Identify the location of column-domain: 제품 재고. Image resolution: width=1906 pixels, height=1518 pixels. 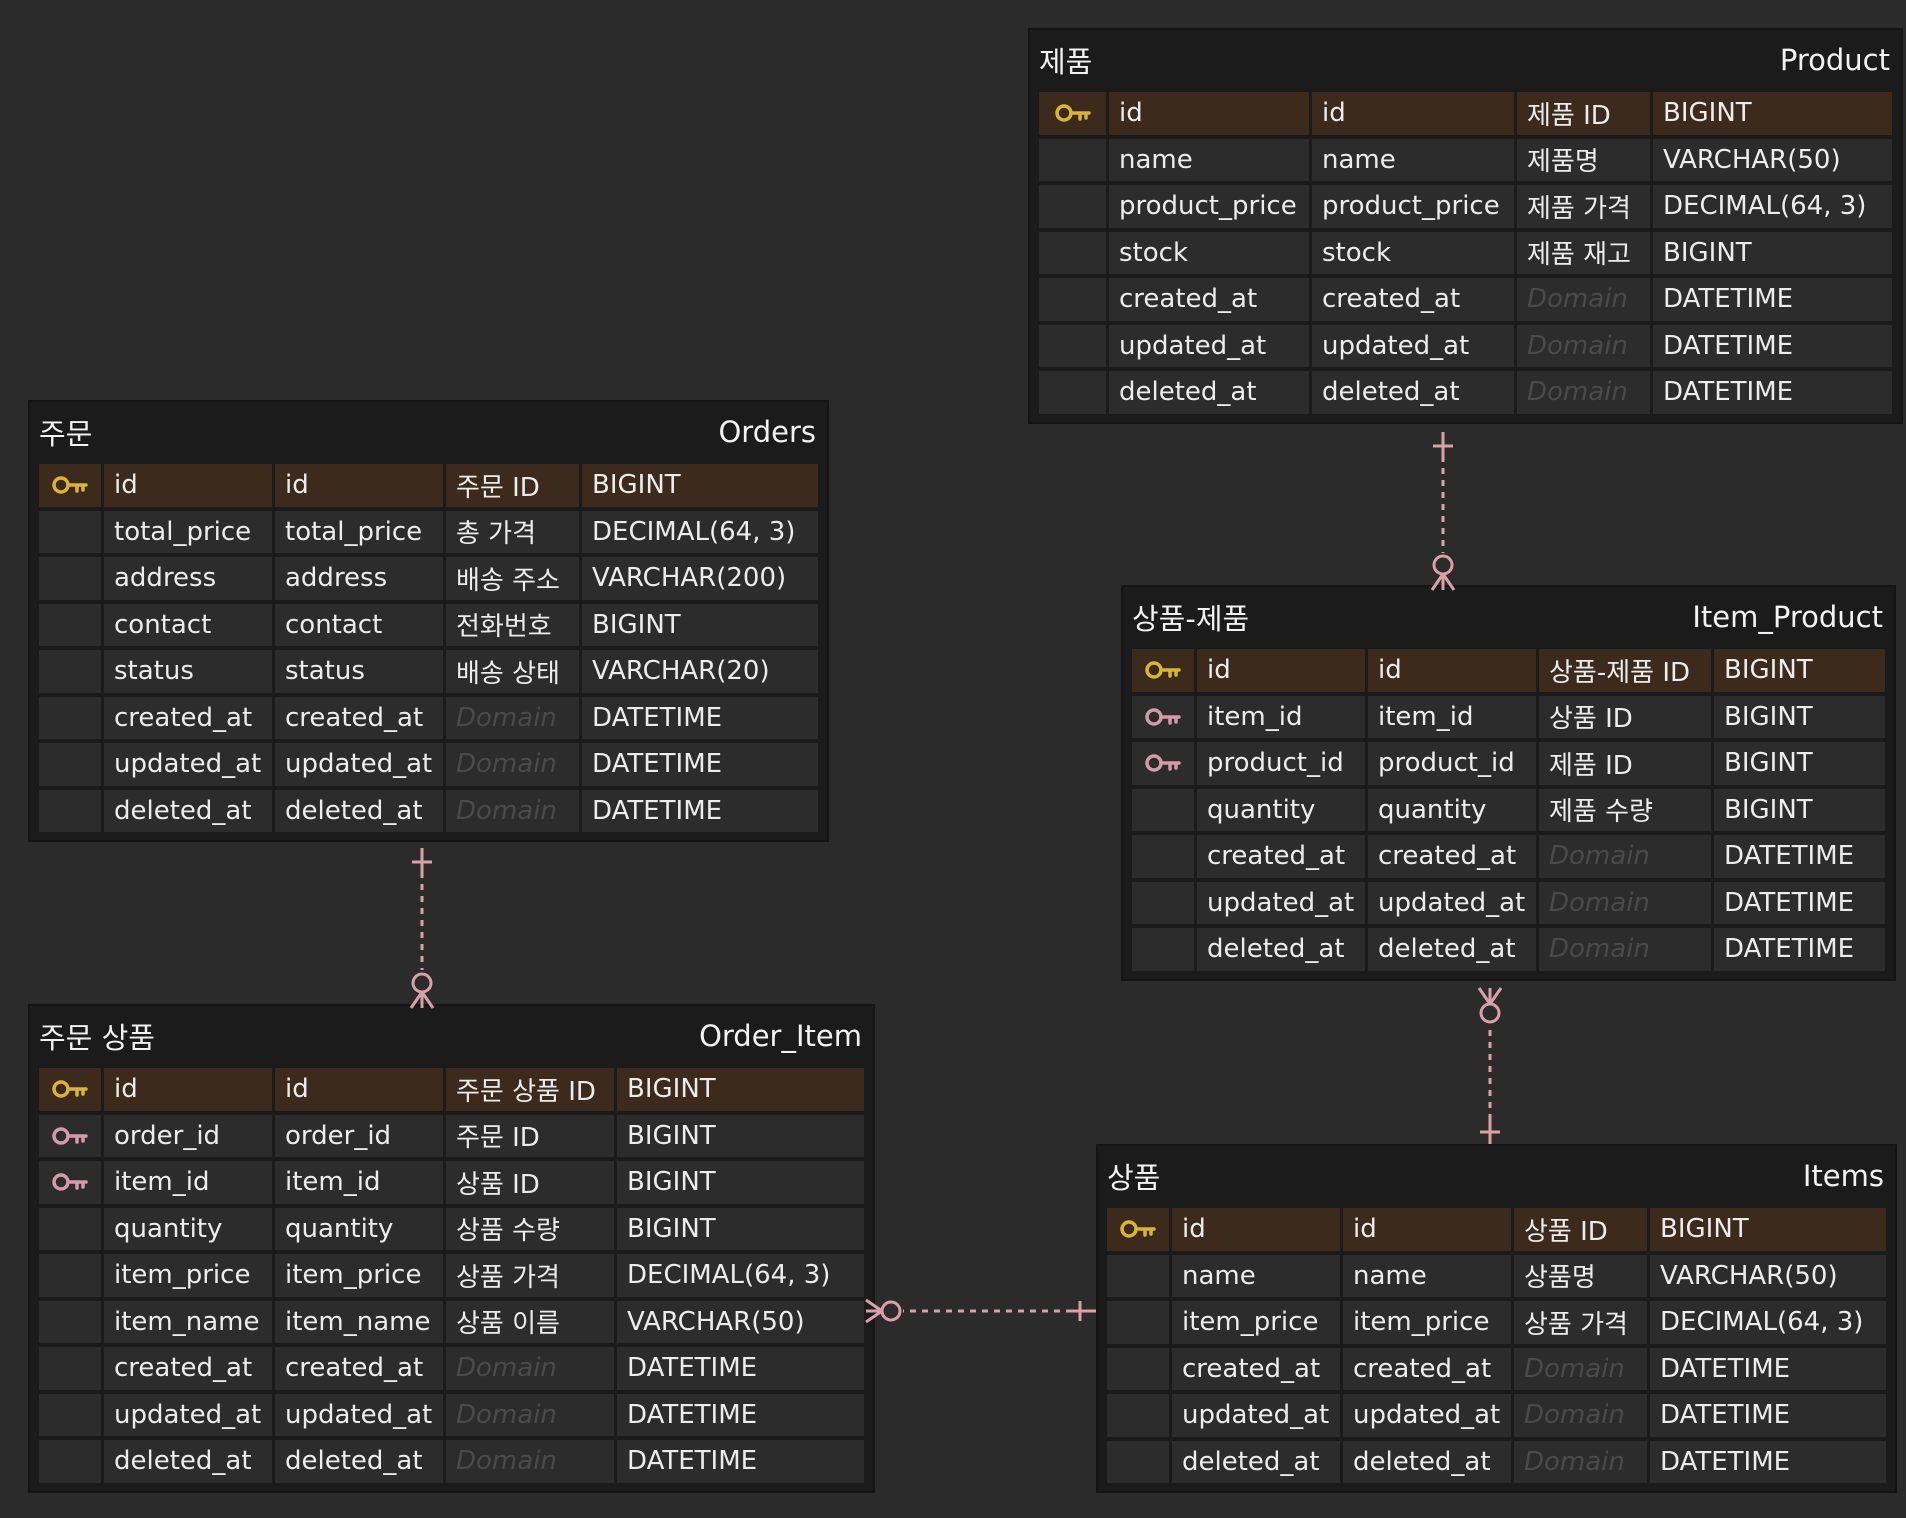
(1583, 252).